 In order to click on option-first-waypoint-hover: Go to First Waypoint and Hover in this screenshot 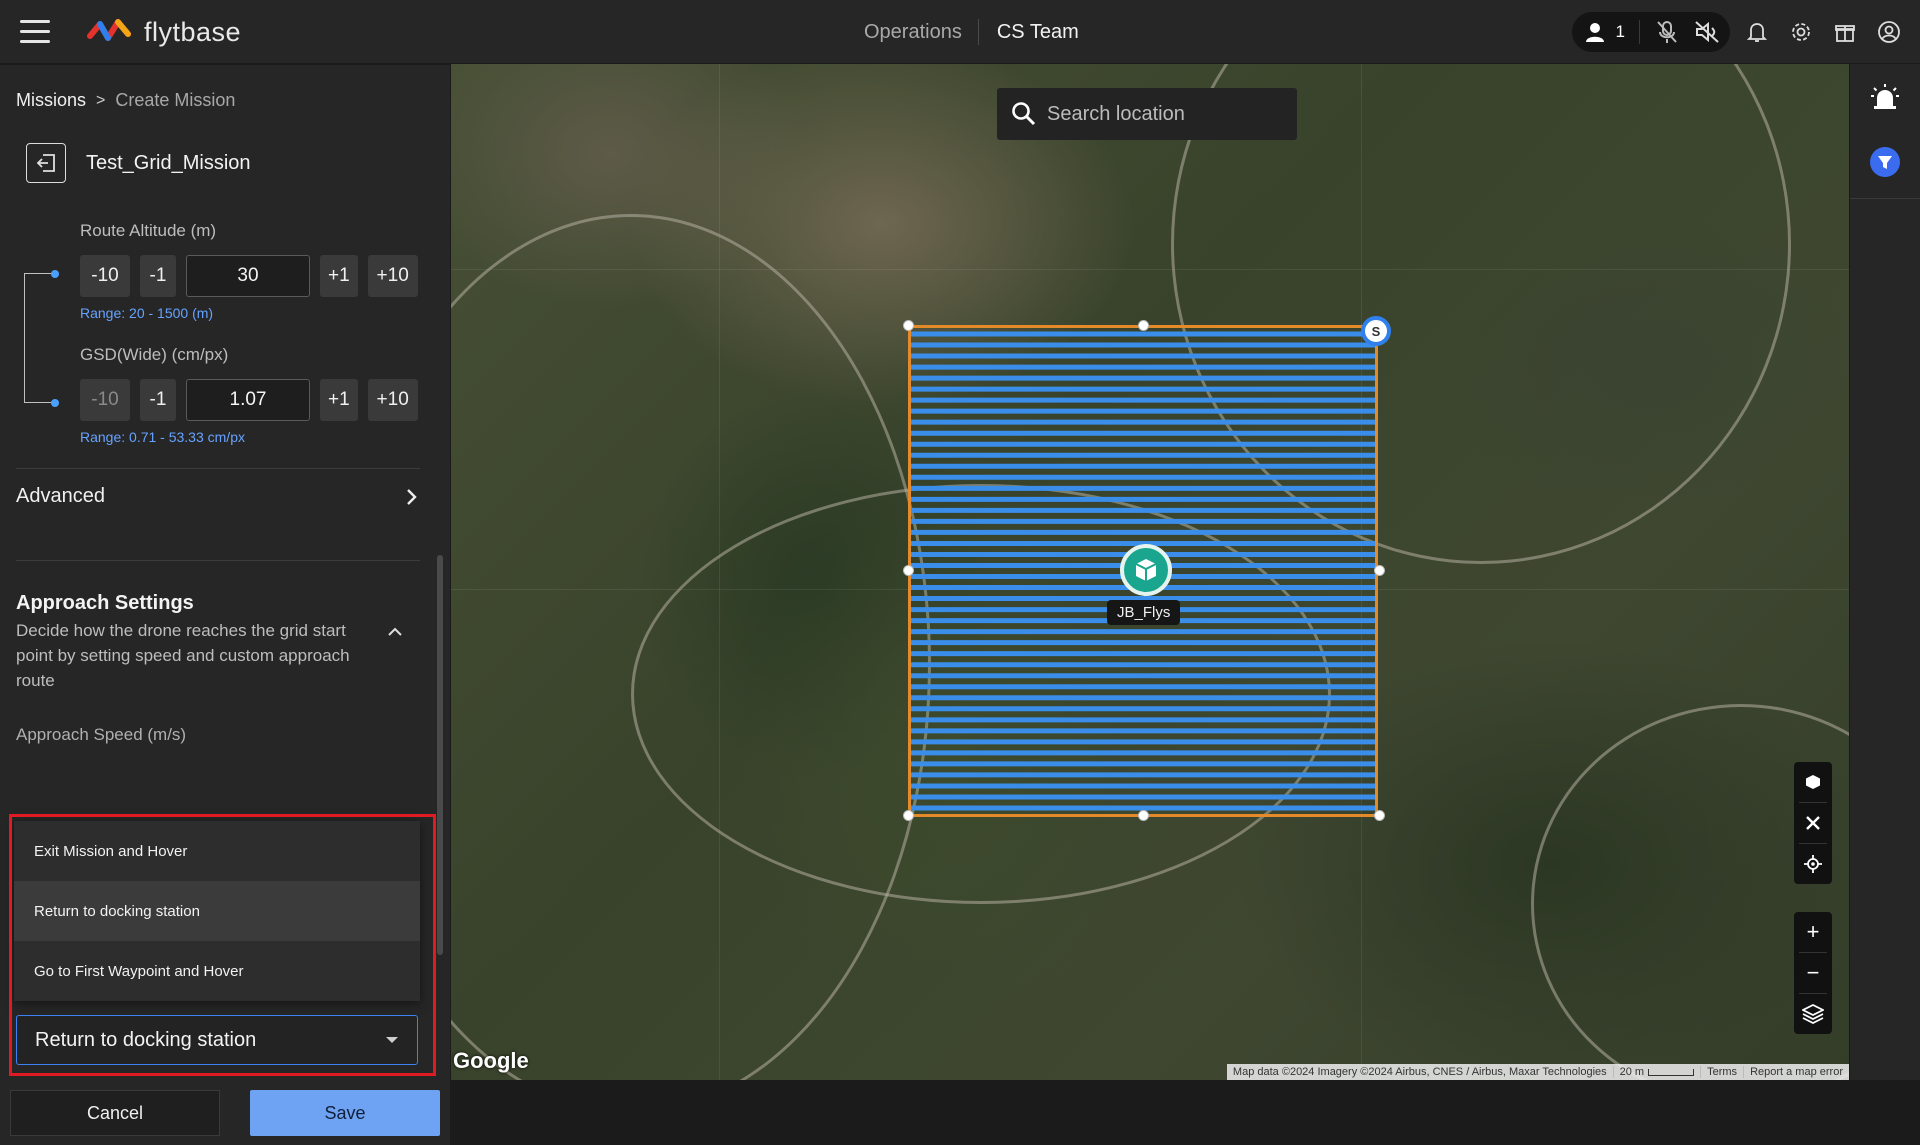, I will do `click(217, 971)`.